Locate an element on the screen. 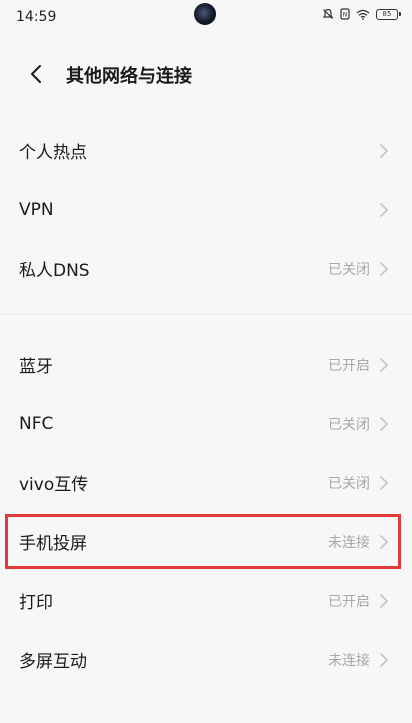  list-item-private-dns: 私人DNS 已关闭 is located at coordinates (206, 268).